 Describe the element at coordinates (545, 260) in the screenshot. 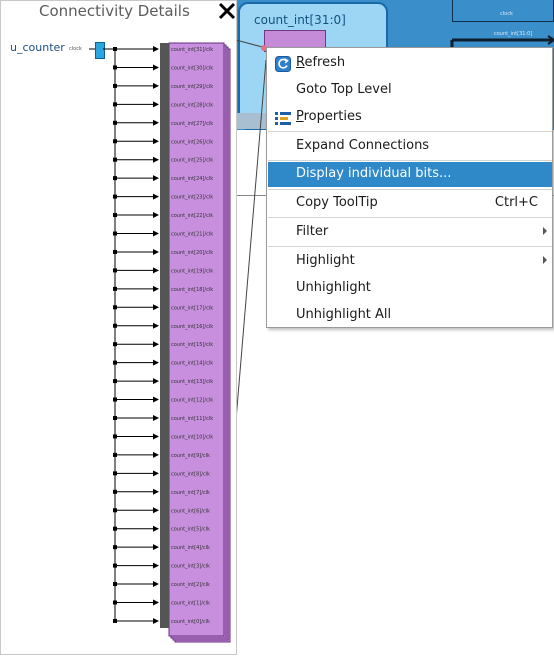

I see `submenu-arrow-icon` at that location.